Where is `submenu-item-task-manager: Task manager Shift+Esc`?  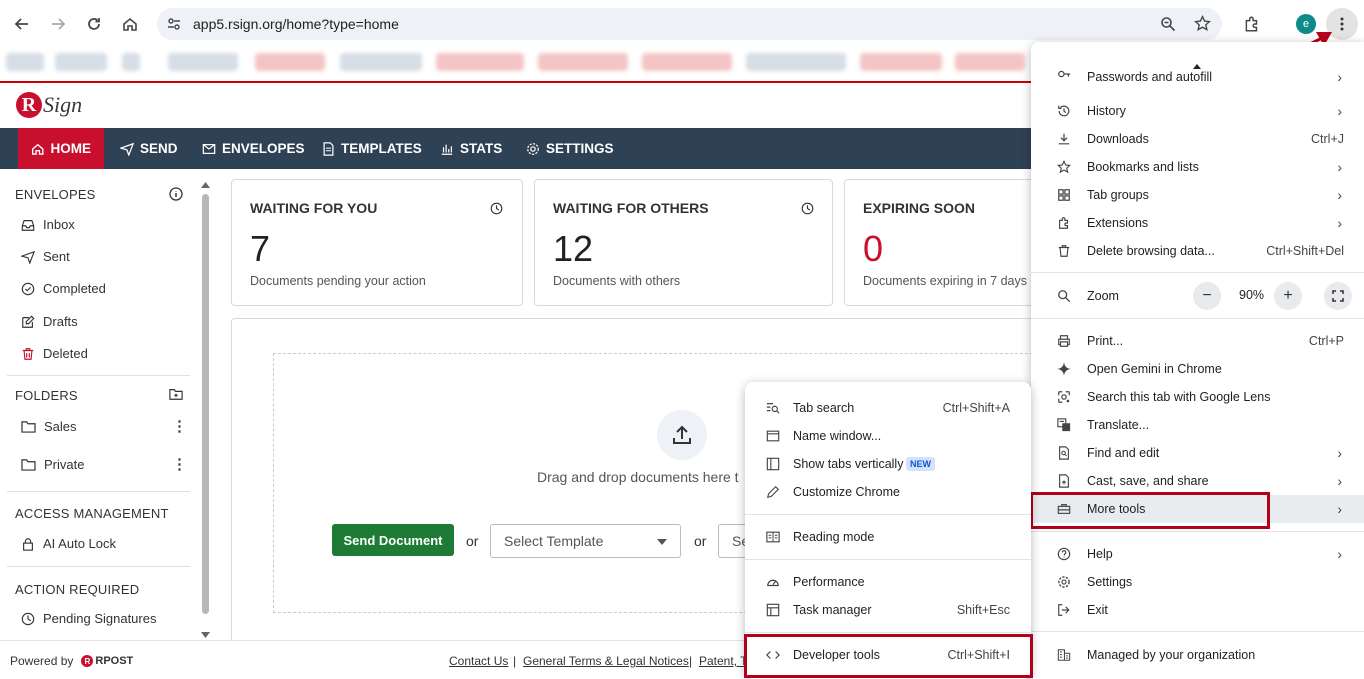
submenu-item-task-manager: Task manager Shift+Esc is located at coordinates (888, 610).